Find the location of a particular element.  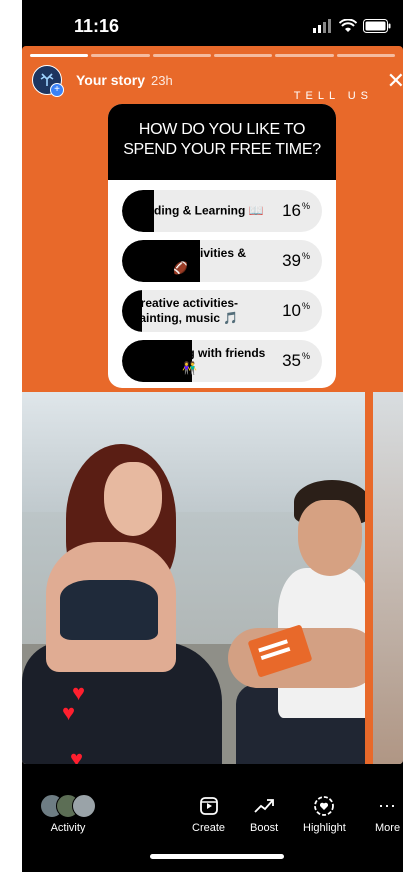

poll-option: Socializing with friends & family 👫 35% is located at coordinates (222, 361).